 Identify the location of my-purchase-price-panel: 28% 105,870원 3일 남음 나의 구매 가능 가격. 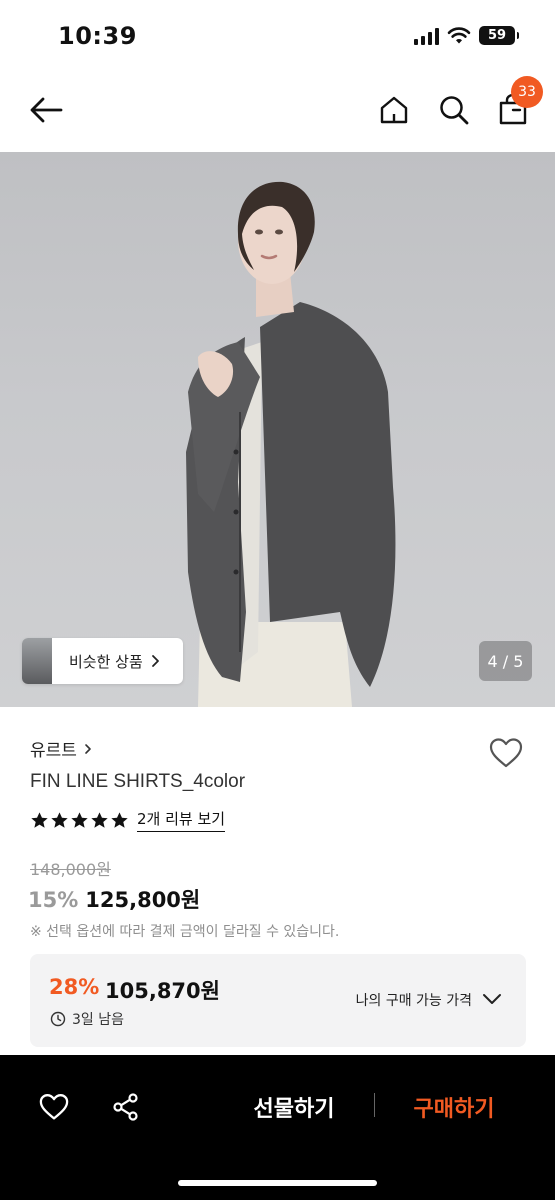
(278, 1000).